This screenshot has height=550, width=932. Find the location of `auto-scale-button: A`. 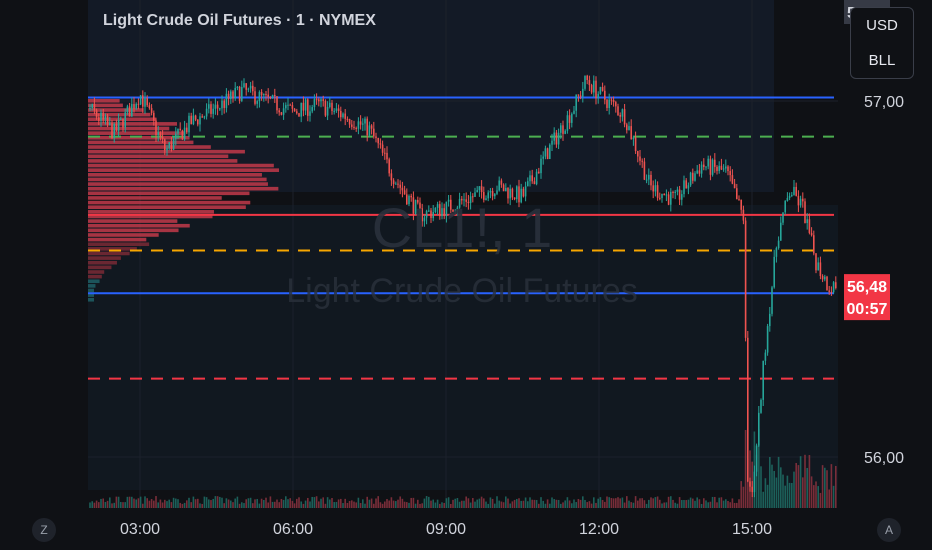

auto-scale-button: A is located at coordinates (889, 530).